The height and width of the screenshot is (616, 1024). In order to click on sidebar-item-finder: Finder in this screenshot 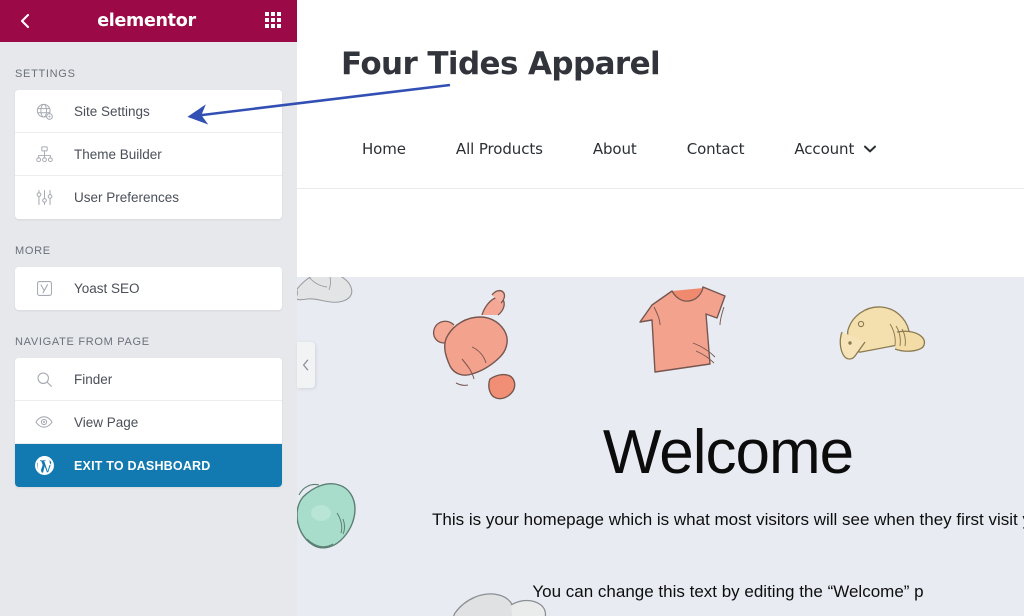, I will do `click(148, 379)`.